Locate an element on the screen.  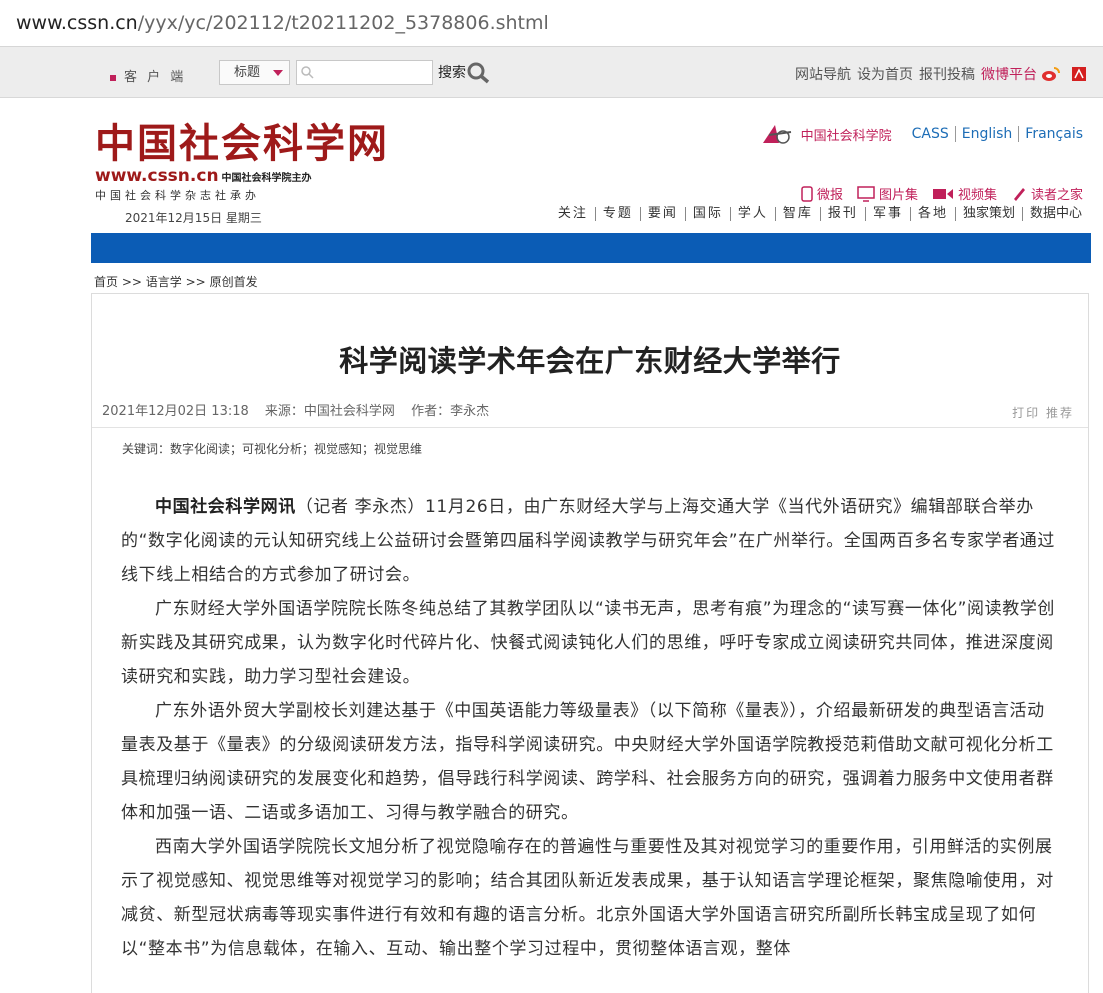
logo-subtitle: 中国社会科学杂志社承办 is located at coordinates (177, 195).